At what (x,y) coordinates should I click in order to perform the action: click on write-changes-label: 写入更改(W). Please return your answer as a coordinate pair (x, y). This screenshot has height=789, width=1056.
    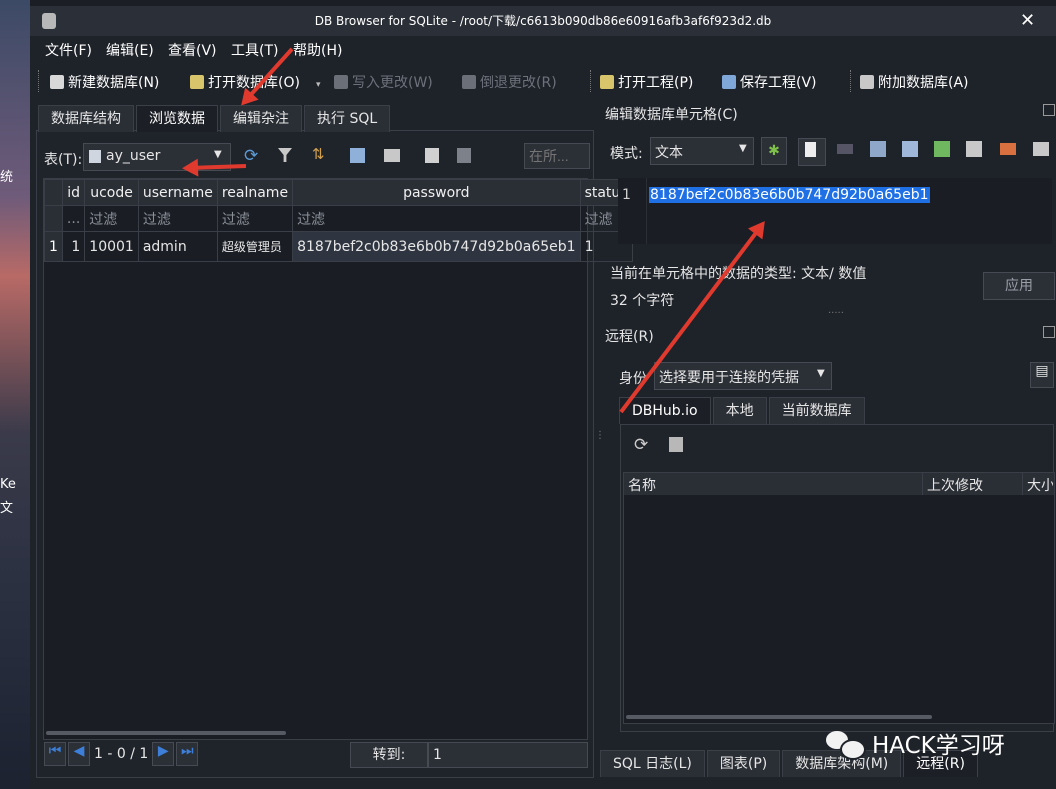
    Looking at the image, I should click on (392, 83).